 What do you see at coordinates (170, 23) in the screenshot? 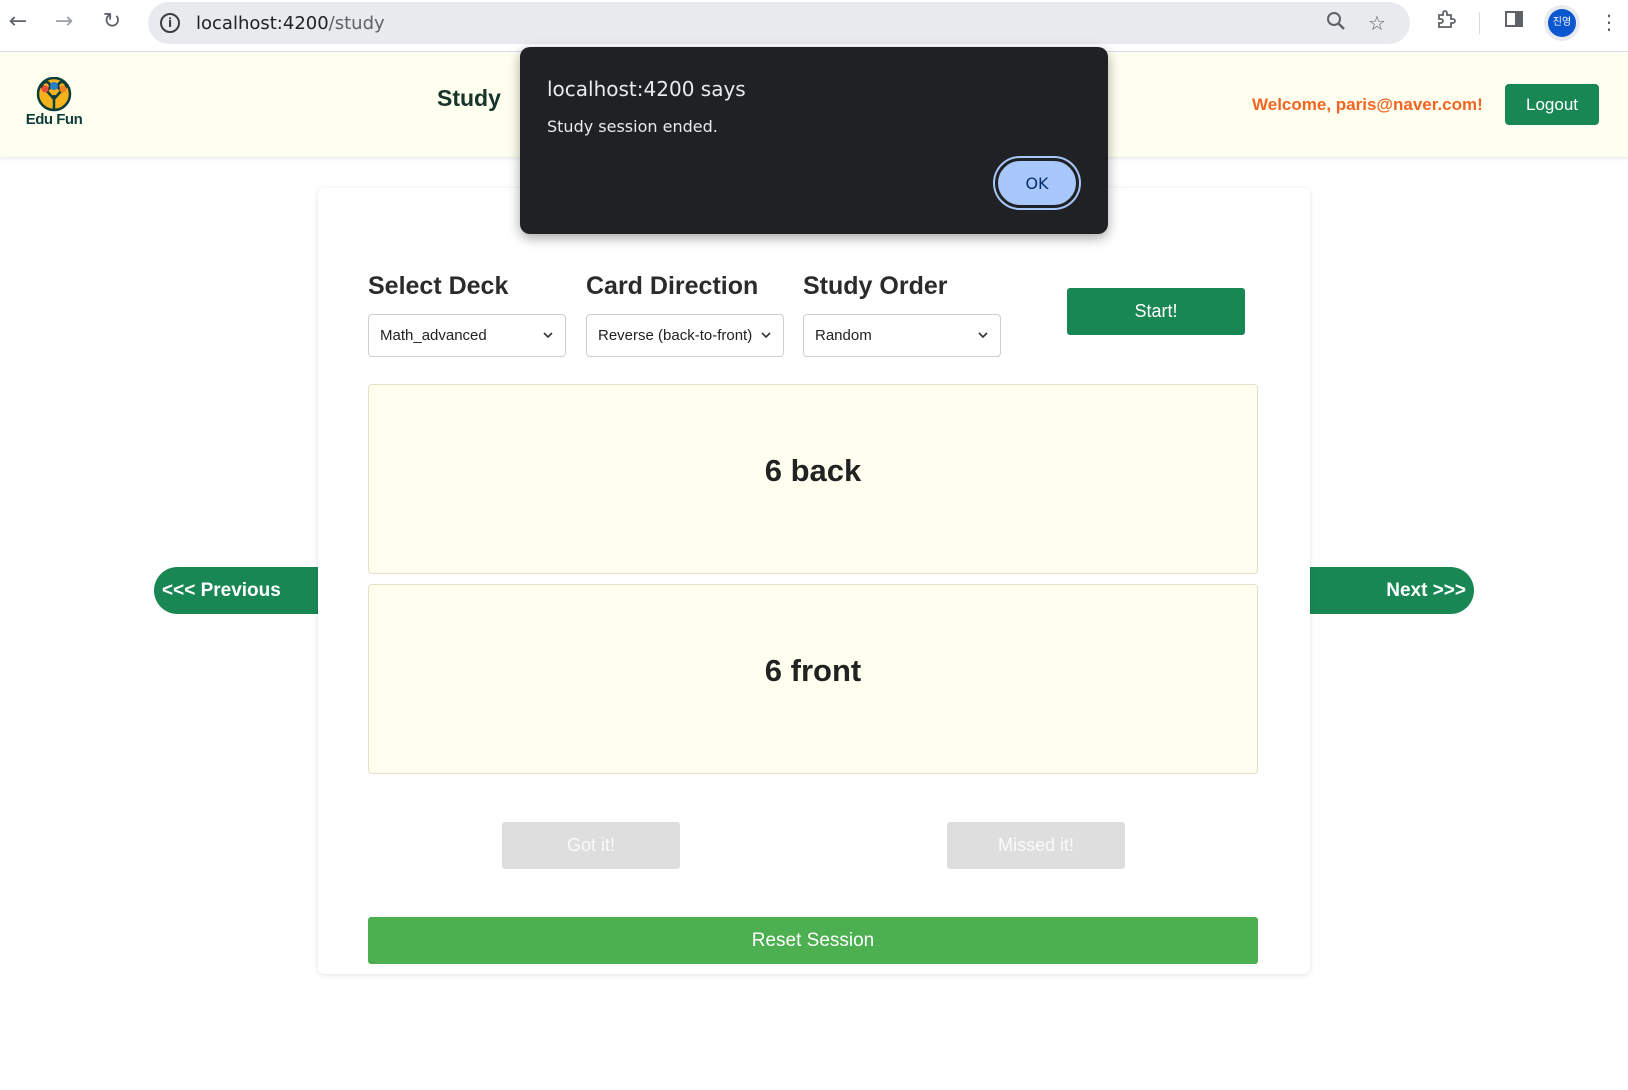
I see `info-icon: i` at bounding box center [170, 23].